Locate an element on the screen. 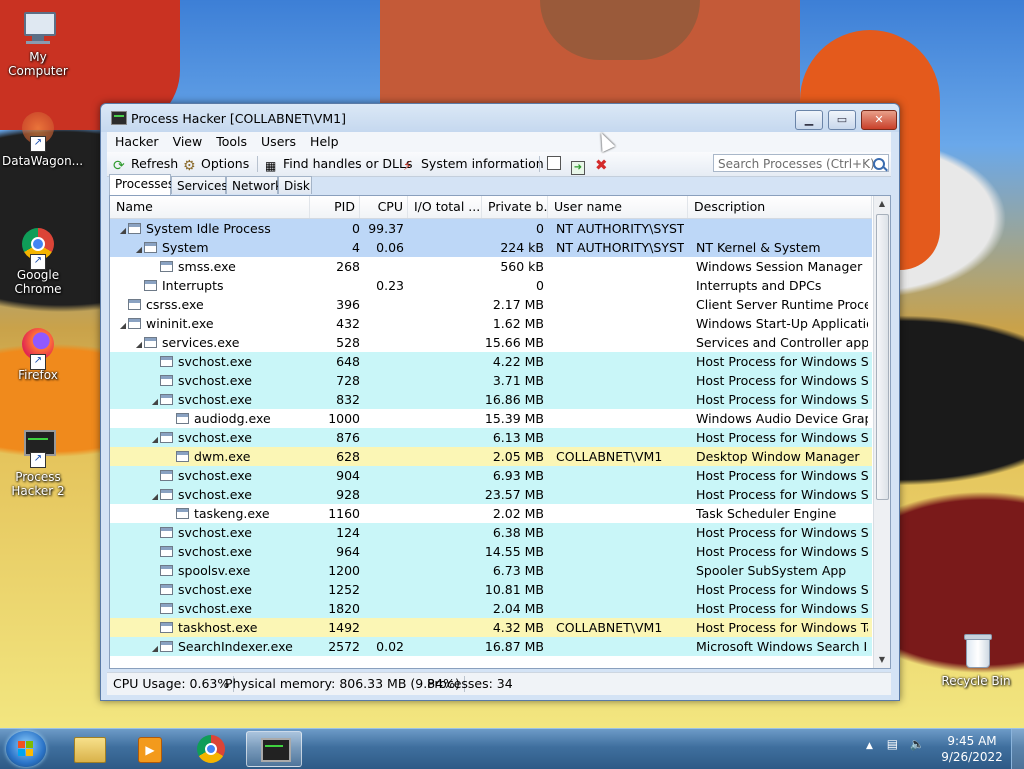 The image size is (1024, 769). process-pid: 628 is located at coordinates (348, 456).